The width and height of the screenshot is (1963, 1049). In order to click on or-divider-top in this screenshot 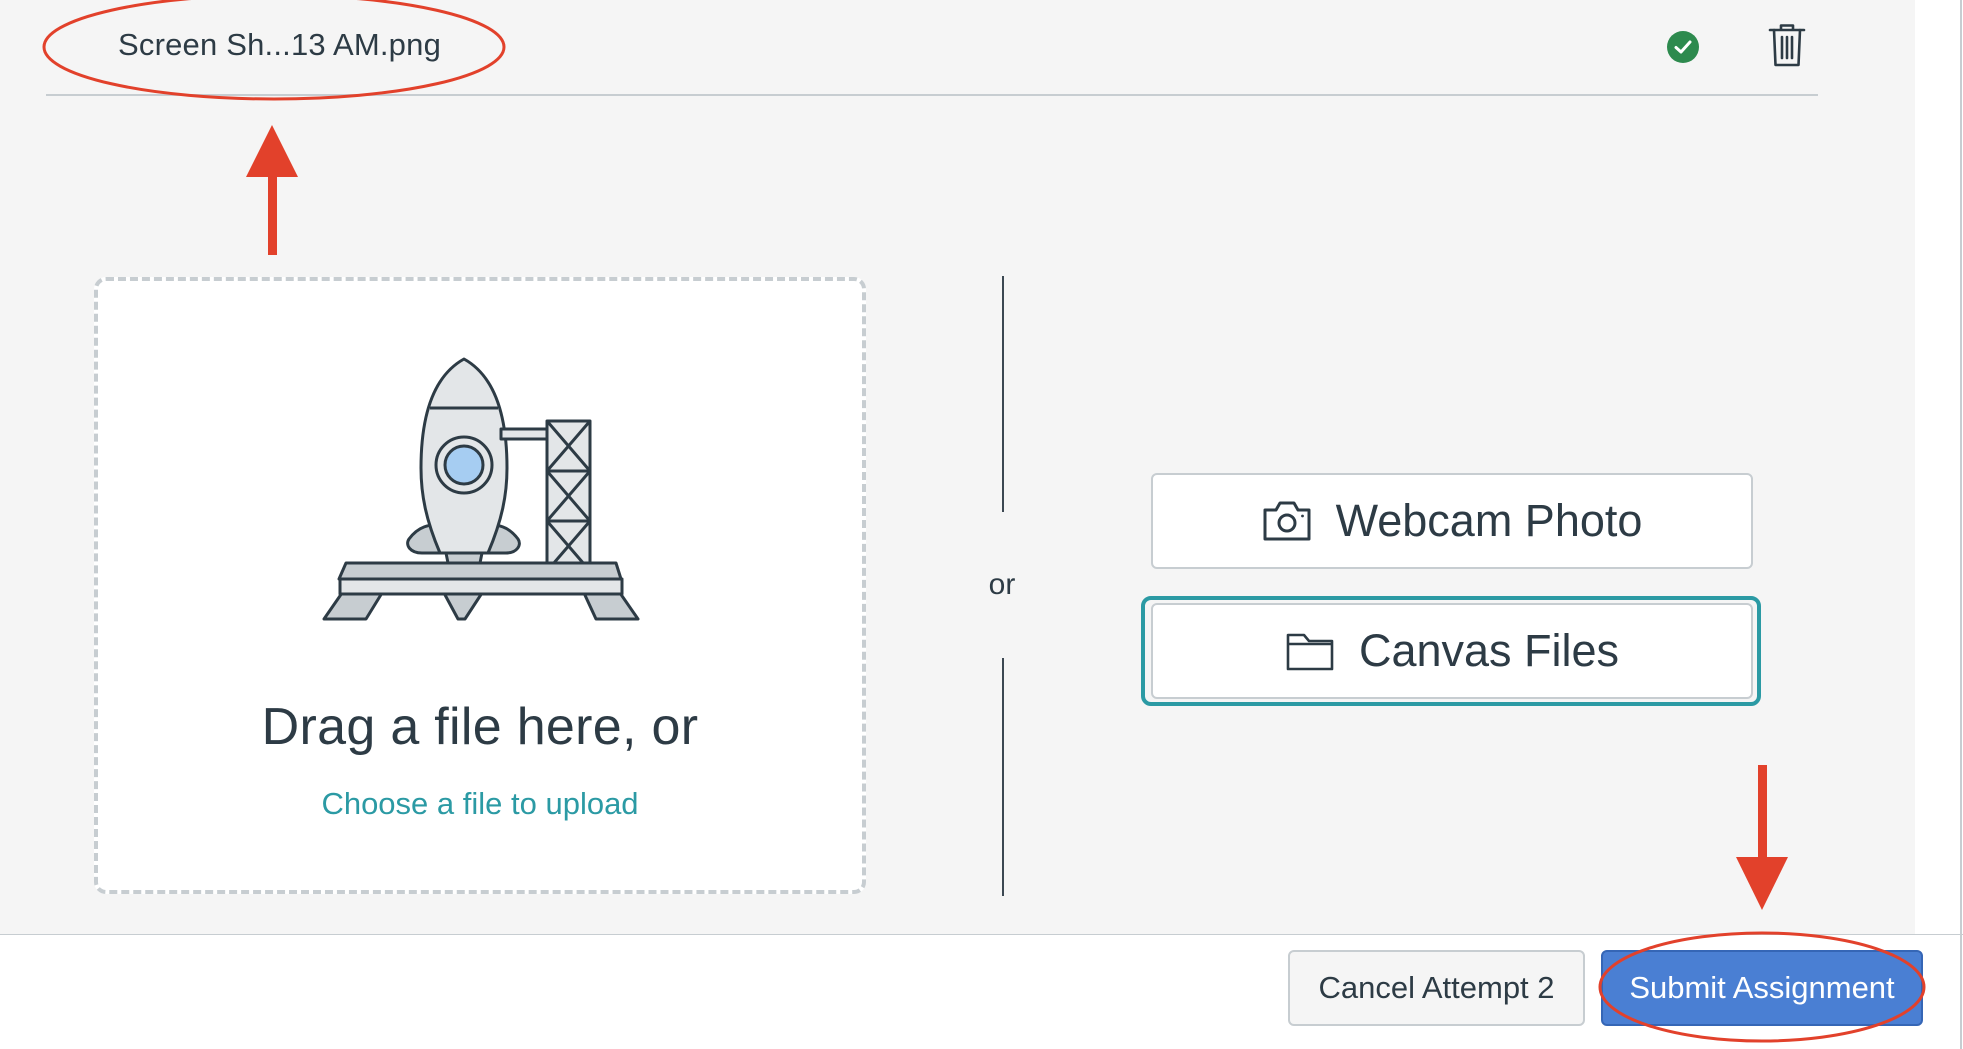, I will do `click(1003, 394)`.